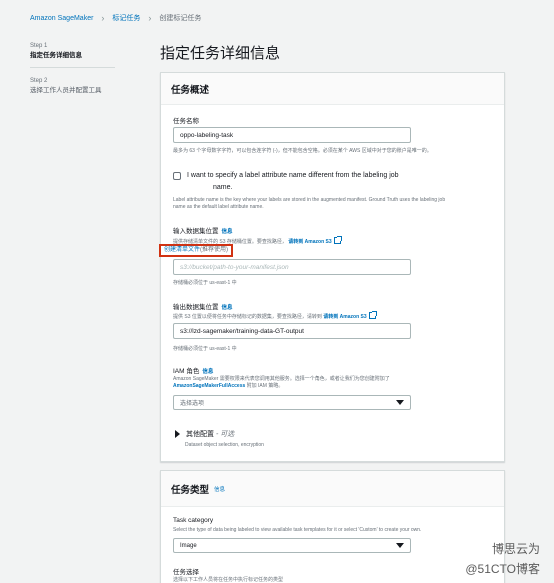  What do you see at coordinates (292, 267) in the screenshot?
I see `input-location-field: s3://bucket/path-to-your-manifest.json` at bounding box center [292, 267].